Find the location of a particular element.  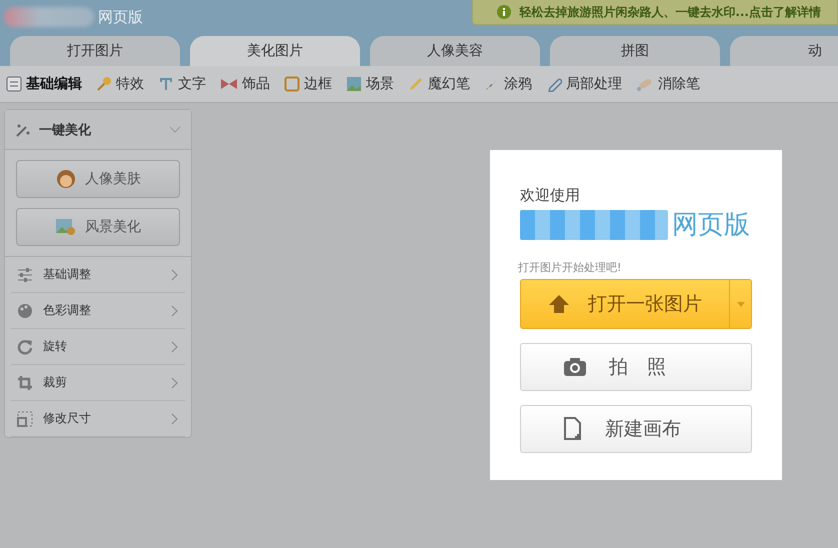

tab: 美化图片 is located at coordinates (275, 51).